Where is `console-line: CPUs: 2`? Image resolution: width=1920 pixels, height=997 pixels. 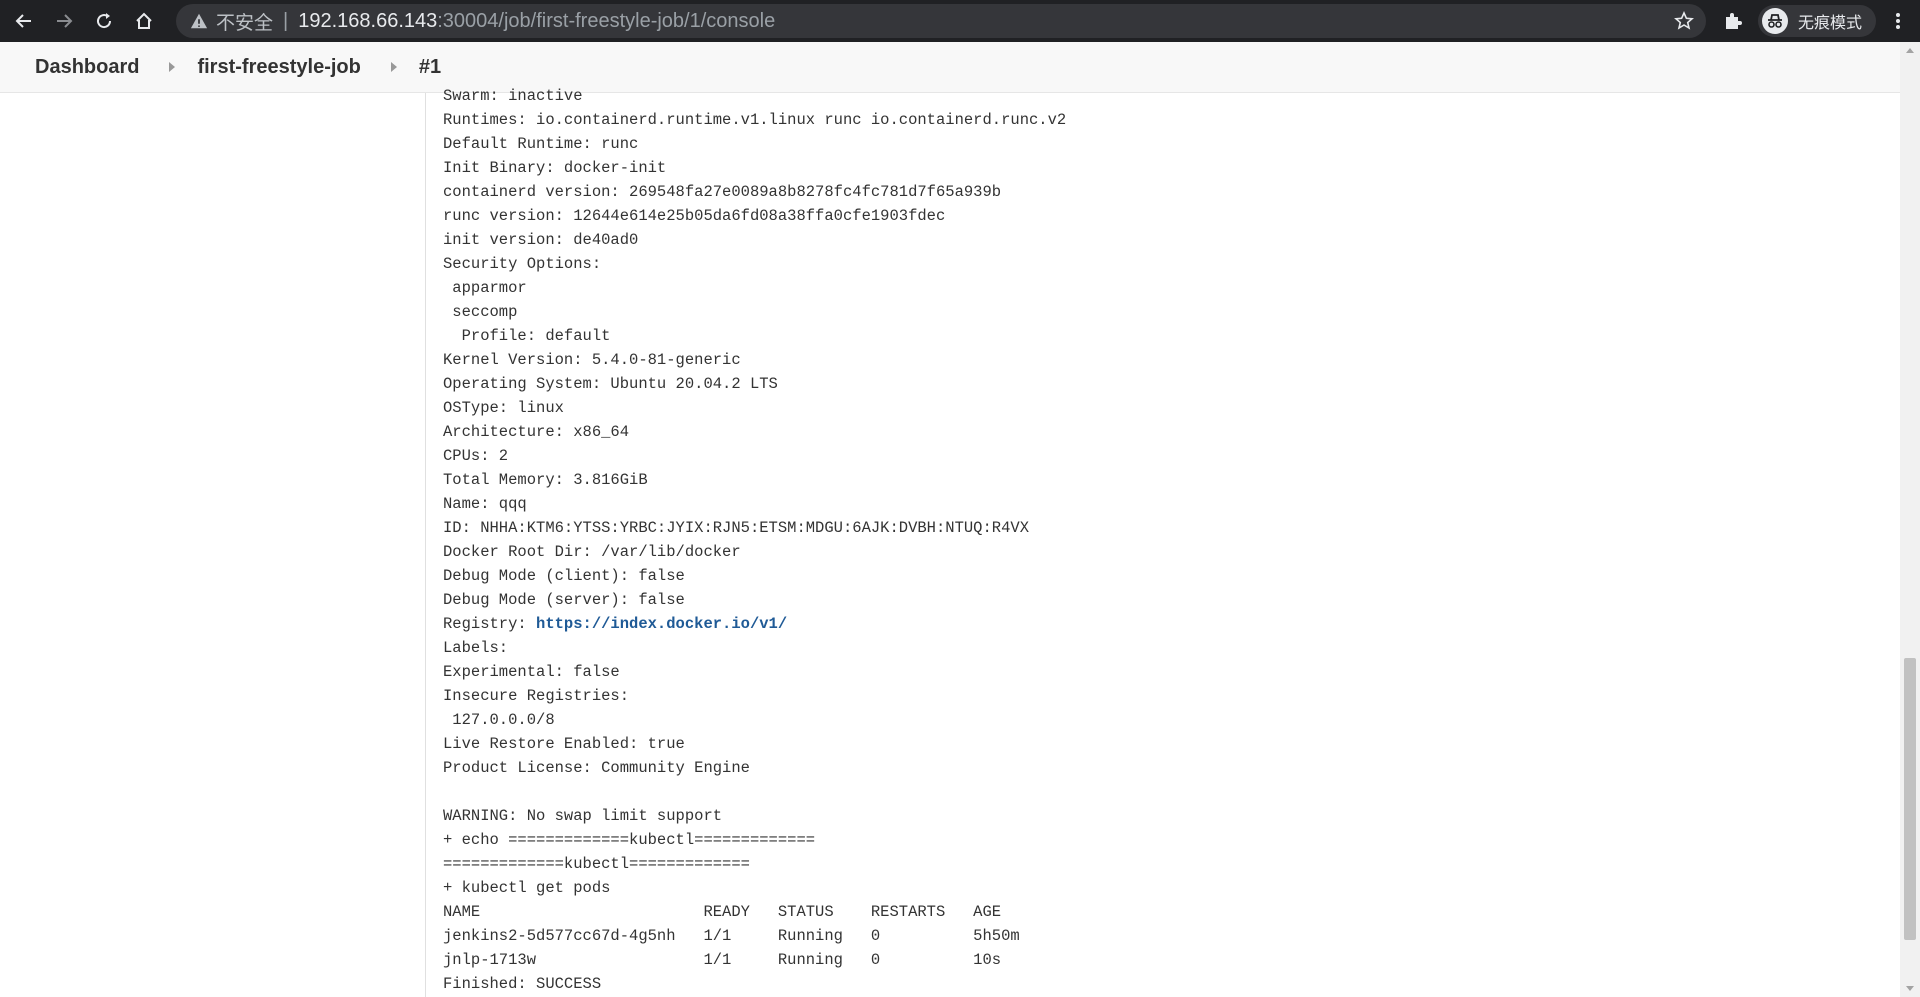
console-line: CPUs: 2 is located at coordinates (476, 456).